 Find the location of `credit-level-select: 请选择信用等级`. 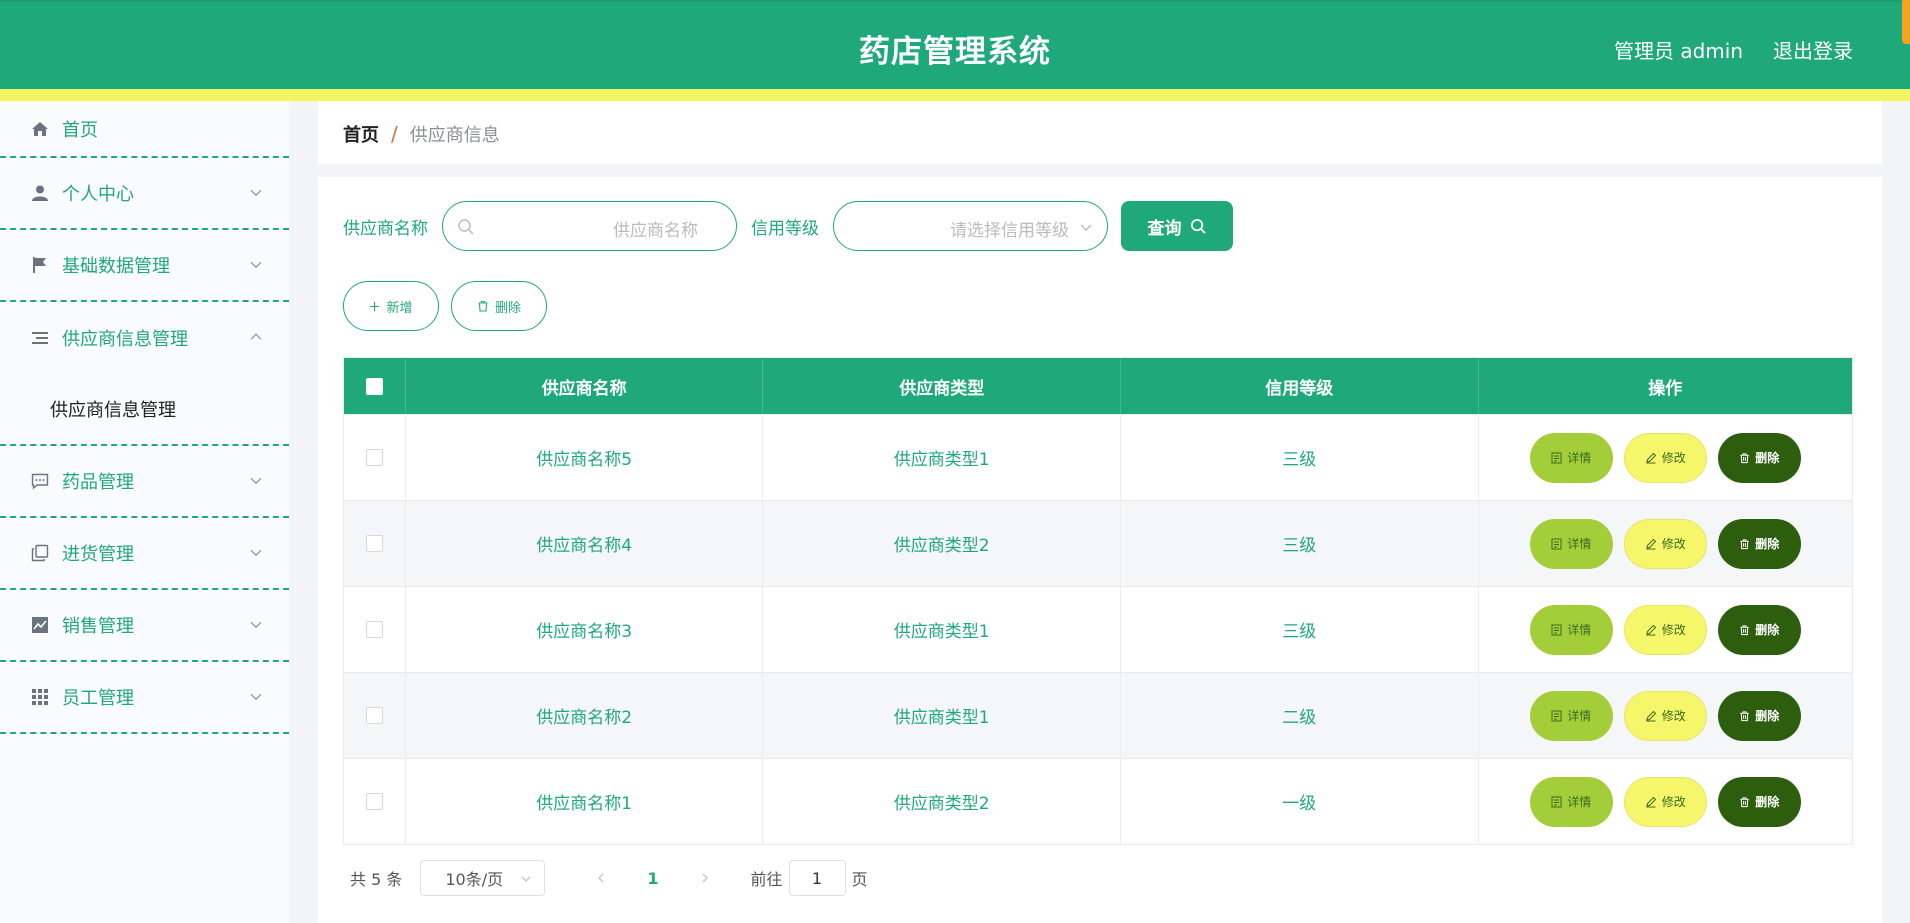

credit-level-select: 请选择信用等级 is located at coordinates (970, 226).